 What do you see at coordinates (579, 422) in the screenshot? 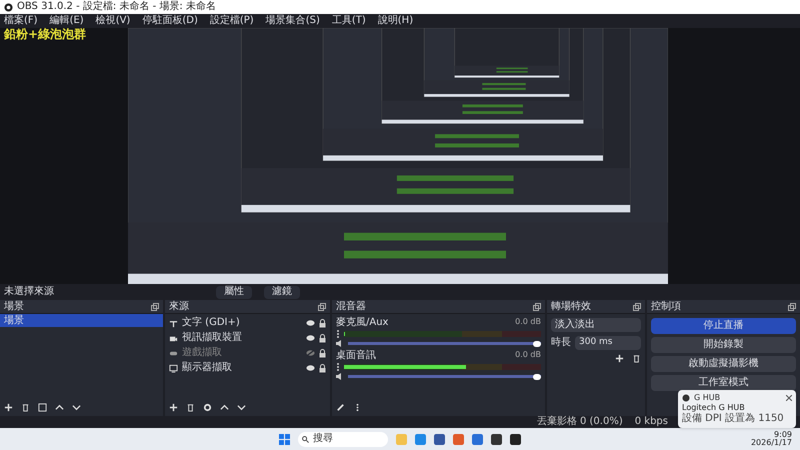
I see `status-text: 丟棄影格 0 (0.0%)` at bounding box center [579, 422].